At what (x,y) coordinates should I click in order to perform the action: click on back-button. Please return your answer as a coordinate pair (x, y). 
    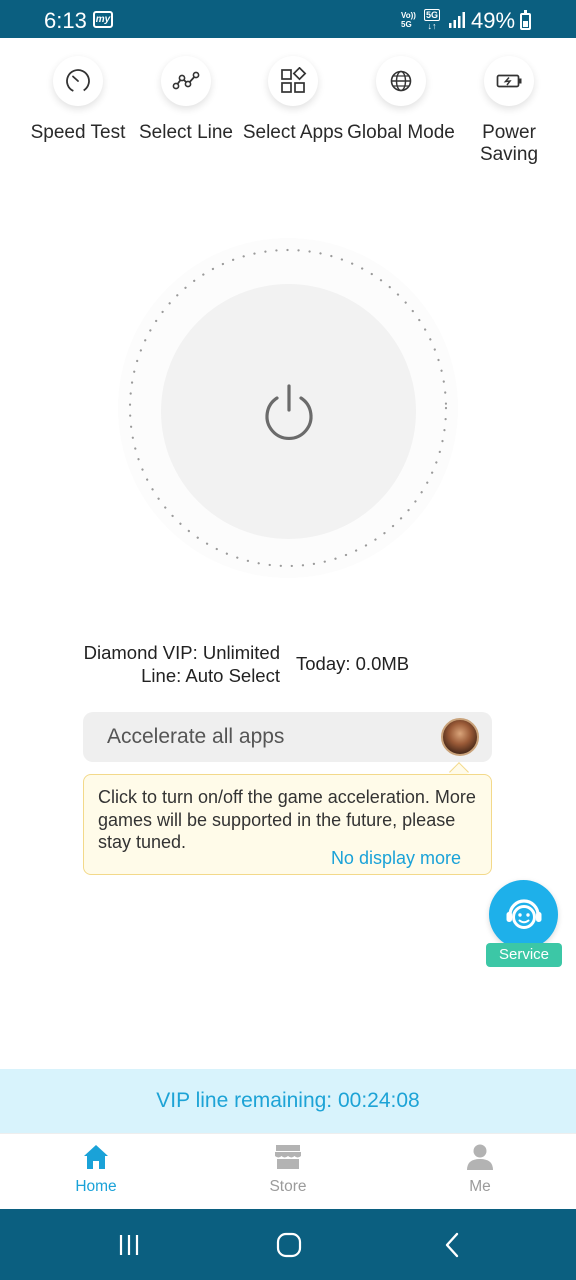
    Looking at the image, I should click on (452, 1245).